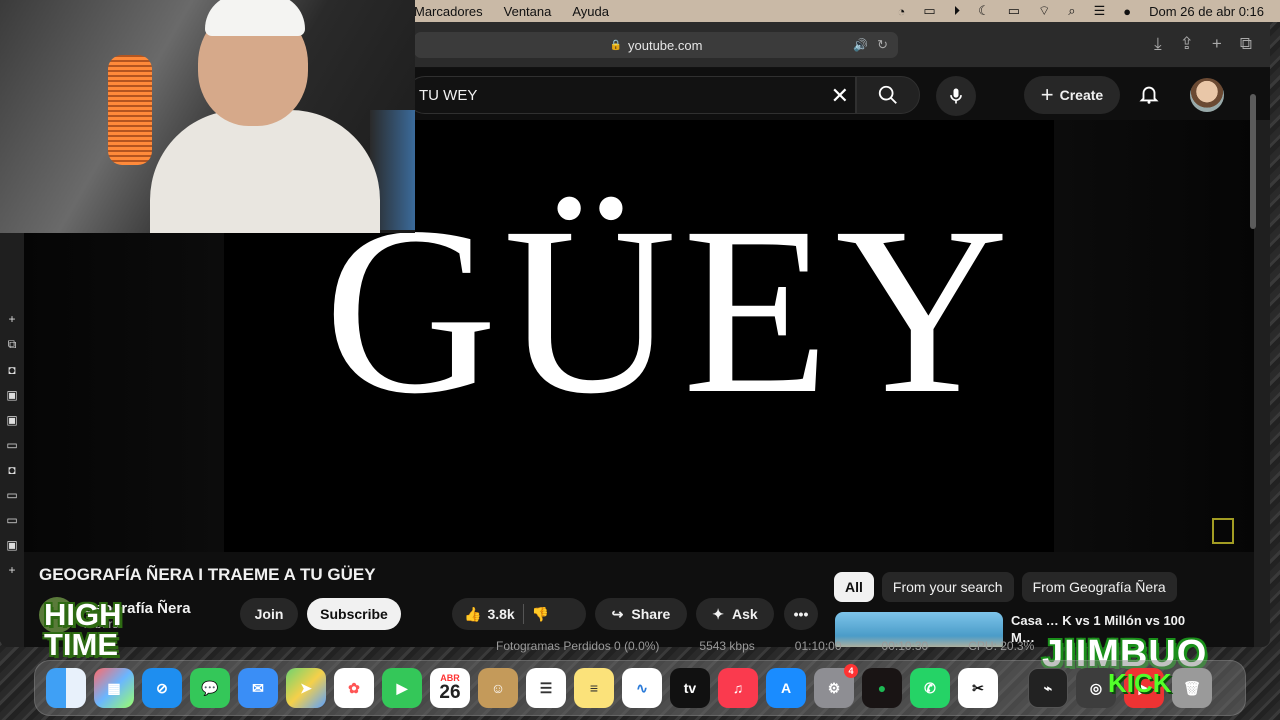 The image size is (1280, 720). What do you see at coordinates (258, 688) in the screenshot?
I see `mail-icon: ✉` at bounding box center [258, 688].